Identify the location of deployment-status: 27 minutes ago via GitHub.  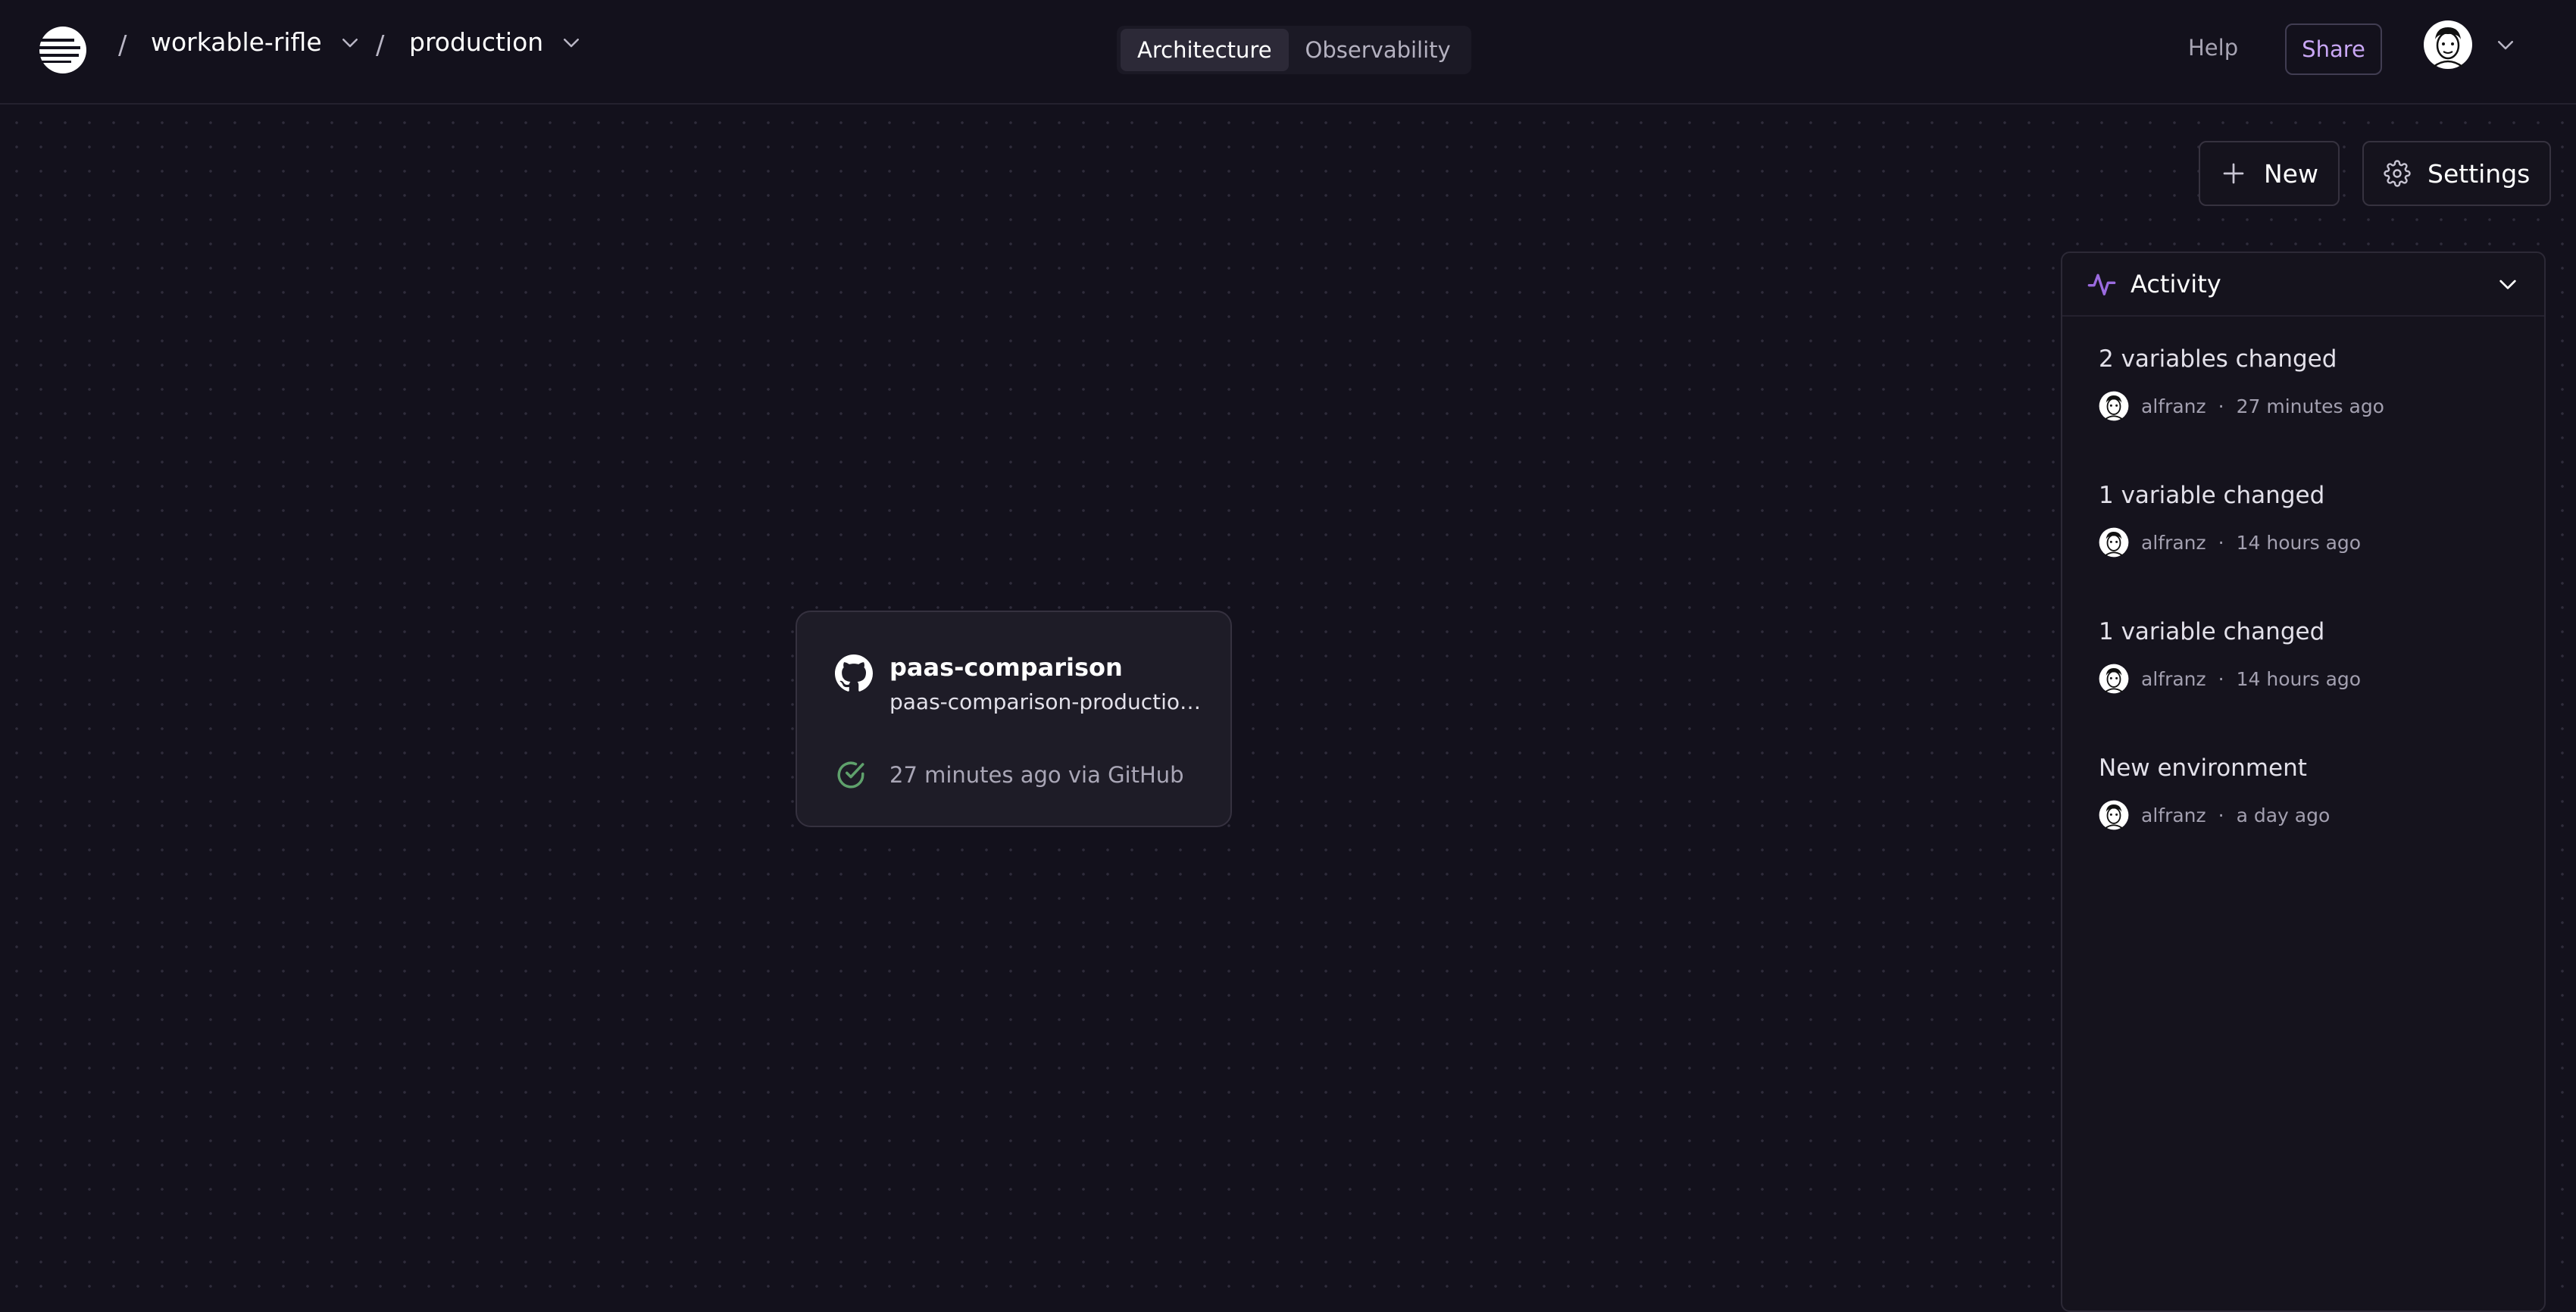
(1036, 775).